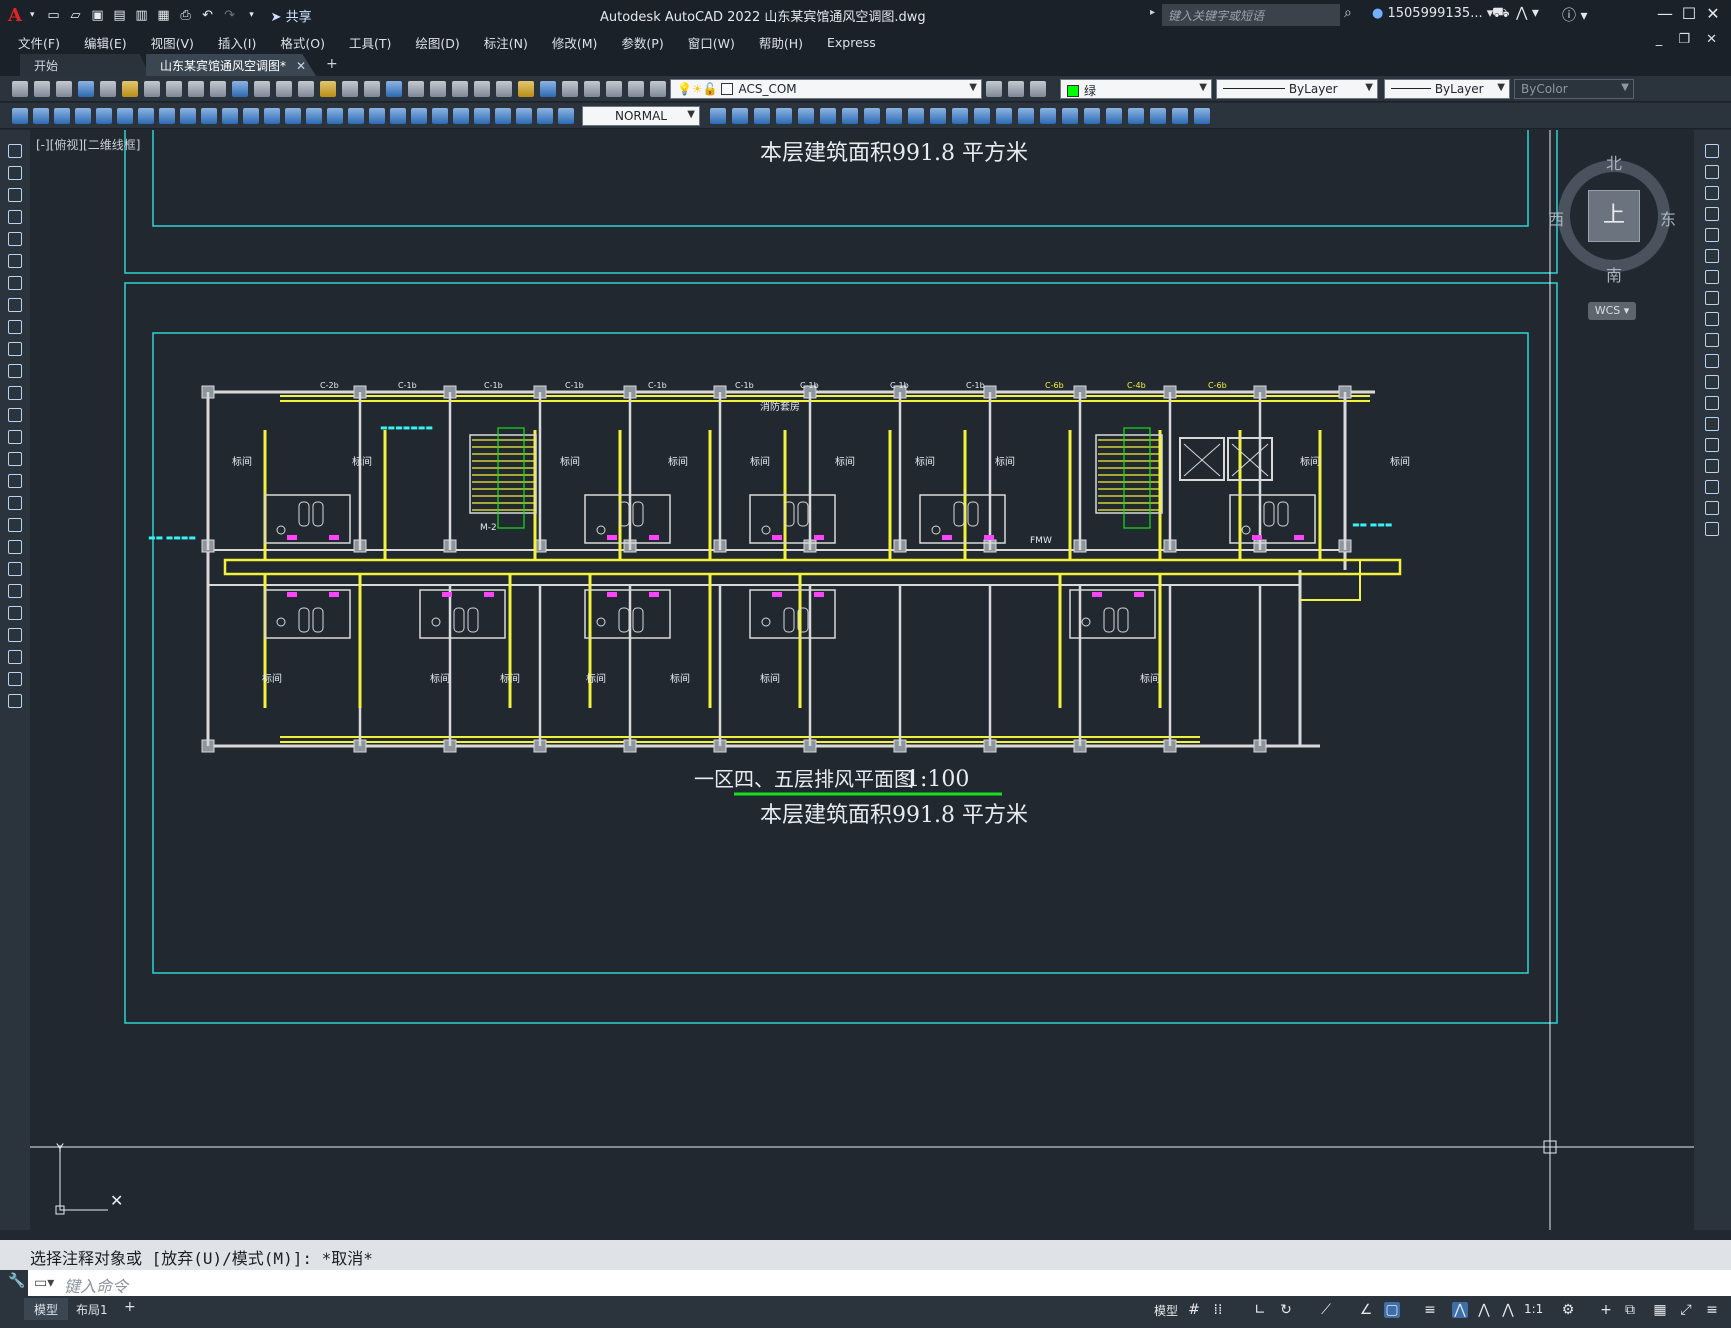 The image size is (1731, 1328). Describe the element at coordinates (1574, 89) in the screenshot. I see `plotstyle-dropdown: ByColor ▼` at that location.